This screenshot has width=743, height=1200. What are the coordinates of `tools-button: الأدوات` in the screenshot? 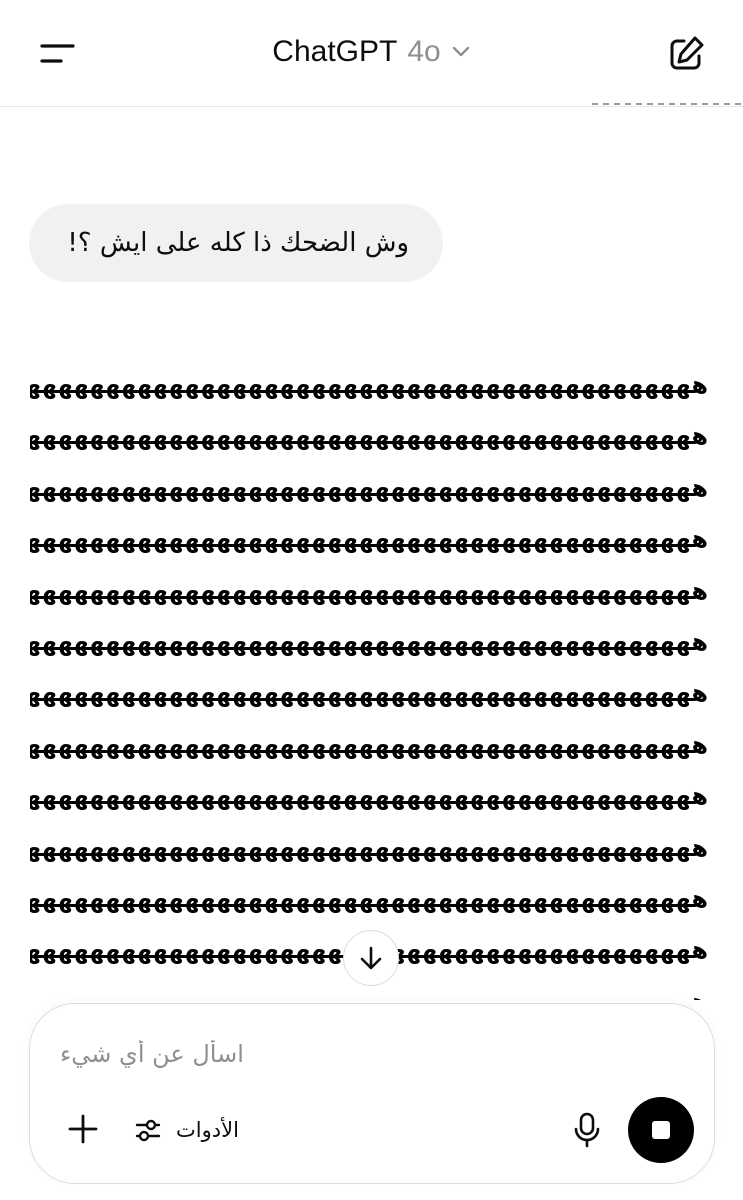 It's located at (186, 1130).